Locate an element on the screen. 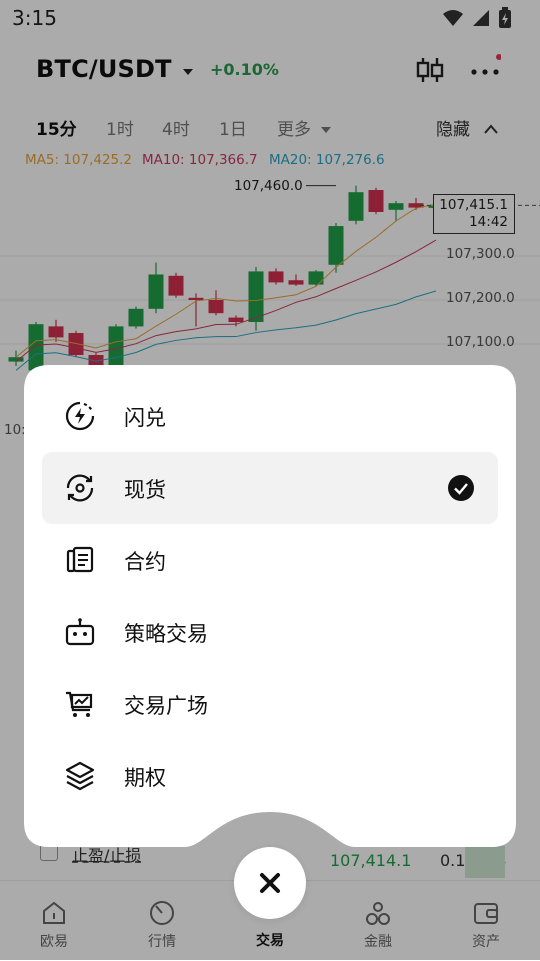 This screenshot has width=540, height=961. menu-item-flash-swap: 闪兑 is located at coordinates (270, 416).